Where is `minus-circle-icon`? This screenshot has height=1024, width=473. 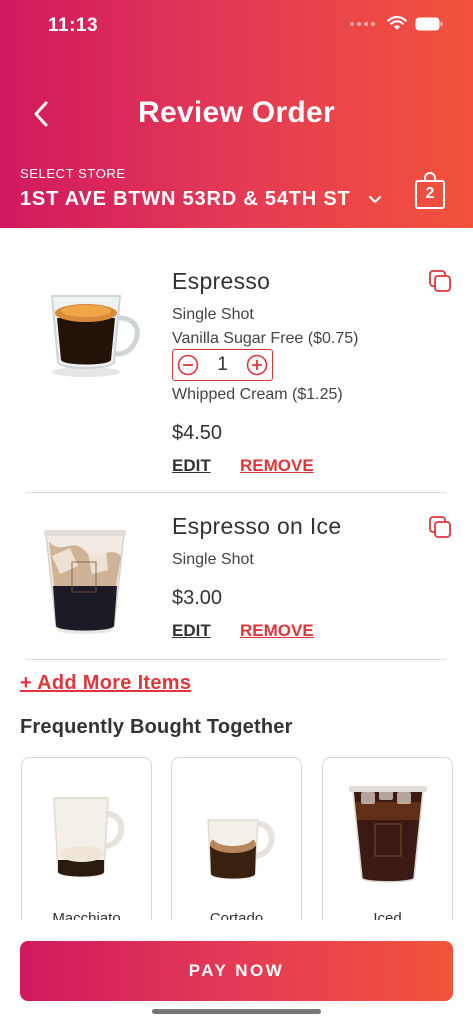 minus-circle-icon is located at coordinates (188, 365).